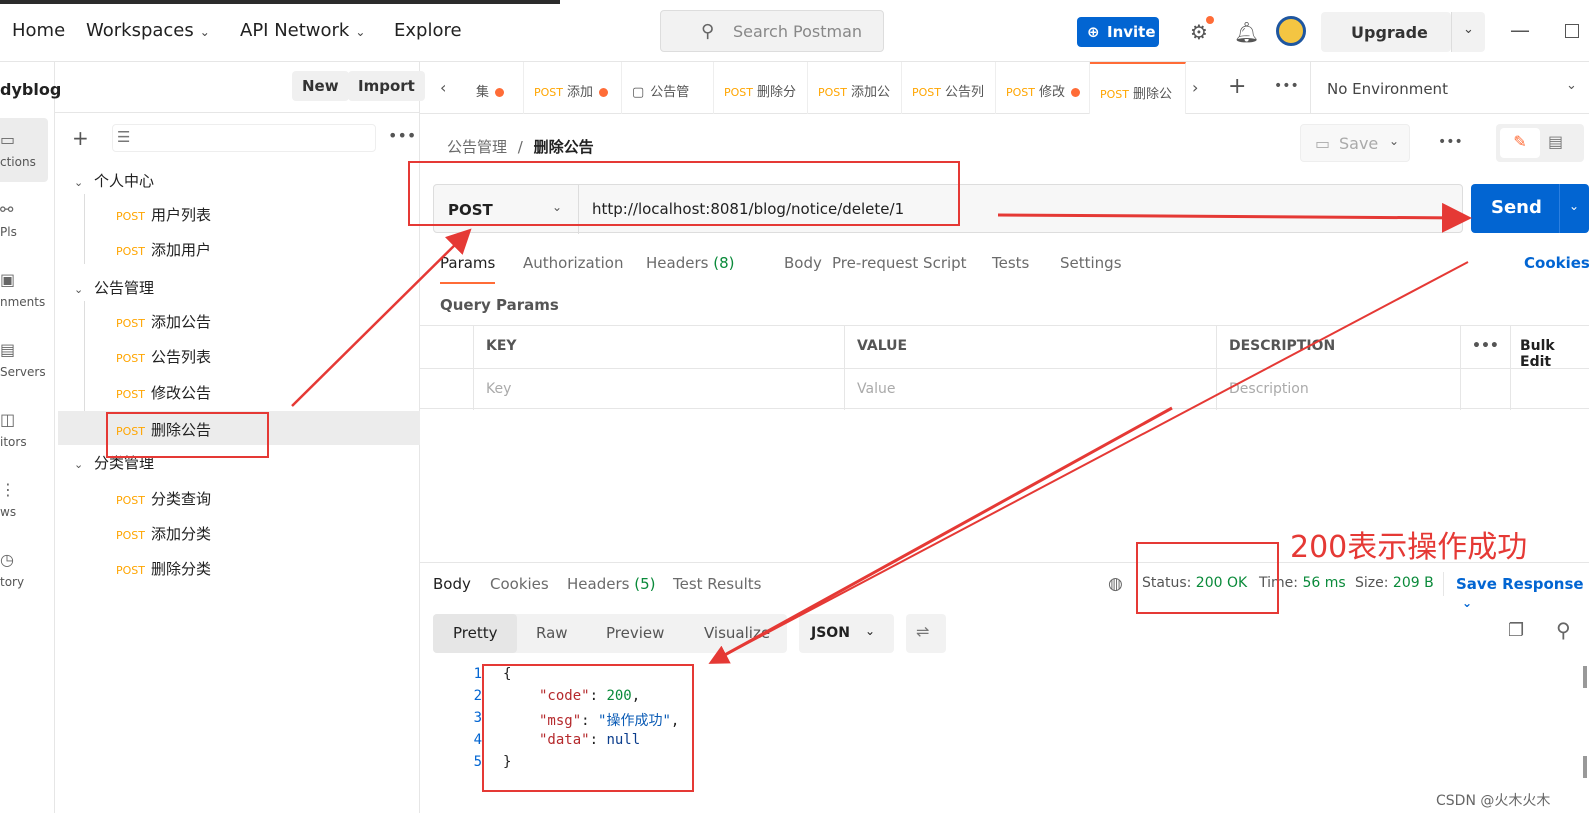 This screenshot has height=813, width=1589. I want to click on watermark: CSDN @火木火木, so click(1493, 801).